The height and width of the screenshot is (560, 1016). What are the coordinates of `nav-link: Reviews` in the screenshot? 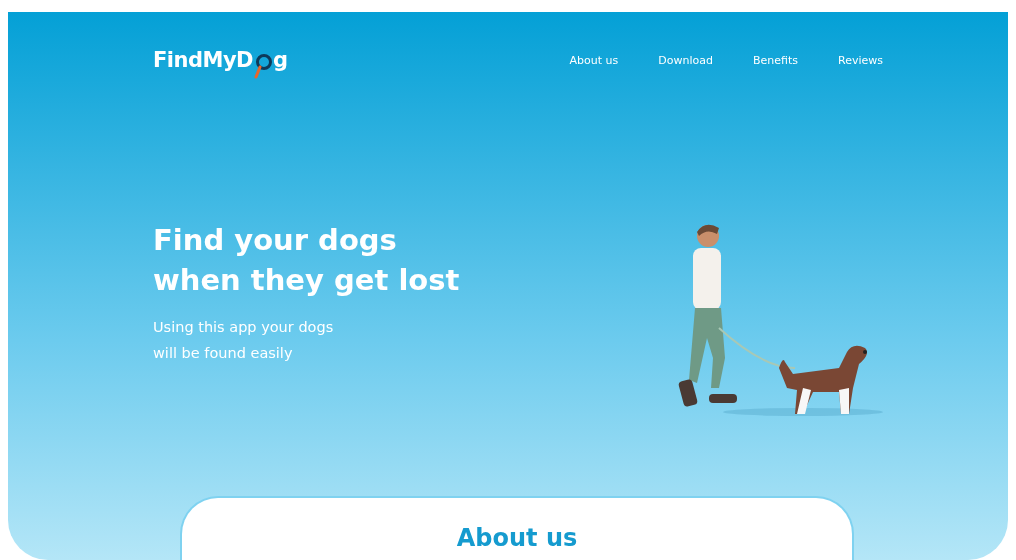 It's located at (860, 60).